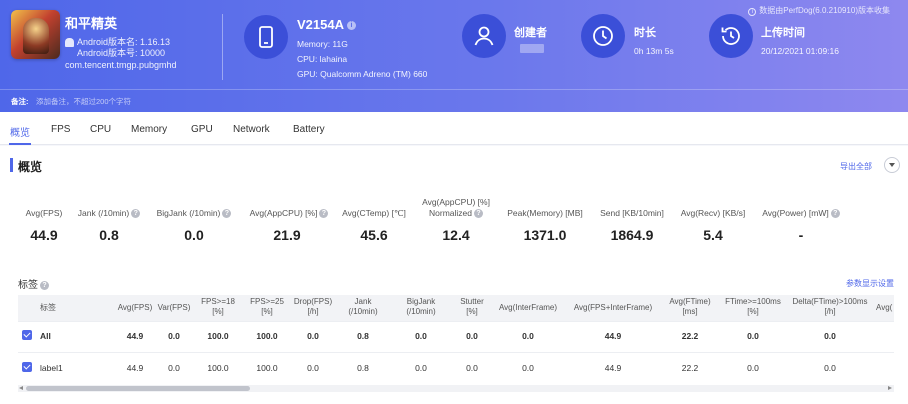  What do you see at coordinates (545, 213) in the screenshot?
I see `metric-label-peak-memory: Peak(Memory) [MB]` at bounding box center [545, 213].